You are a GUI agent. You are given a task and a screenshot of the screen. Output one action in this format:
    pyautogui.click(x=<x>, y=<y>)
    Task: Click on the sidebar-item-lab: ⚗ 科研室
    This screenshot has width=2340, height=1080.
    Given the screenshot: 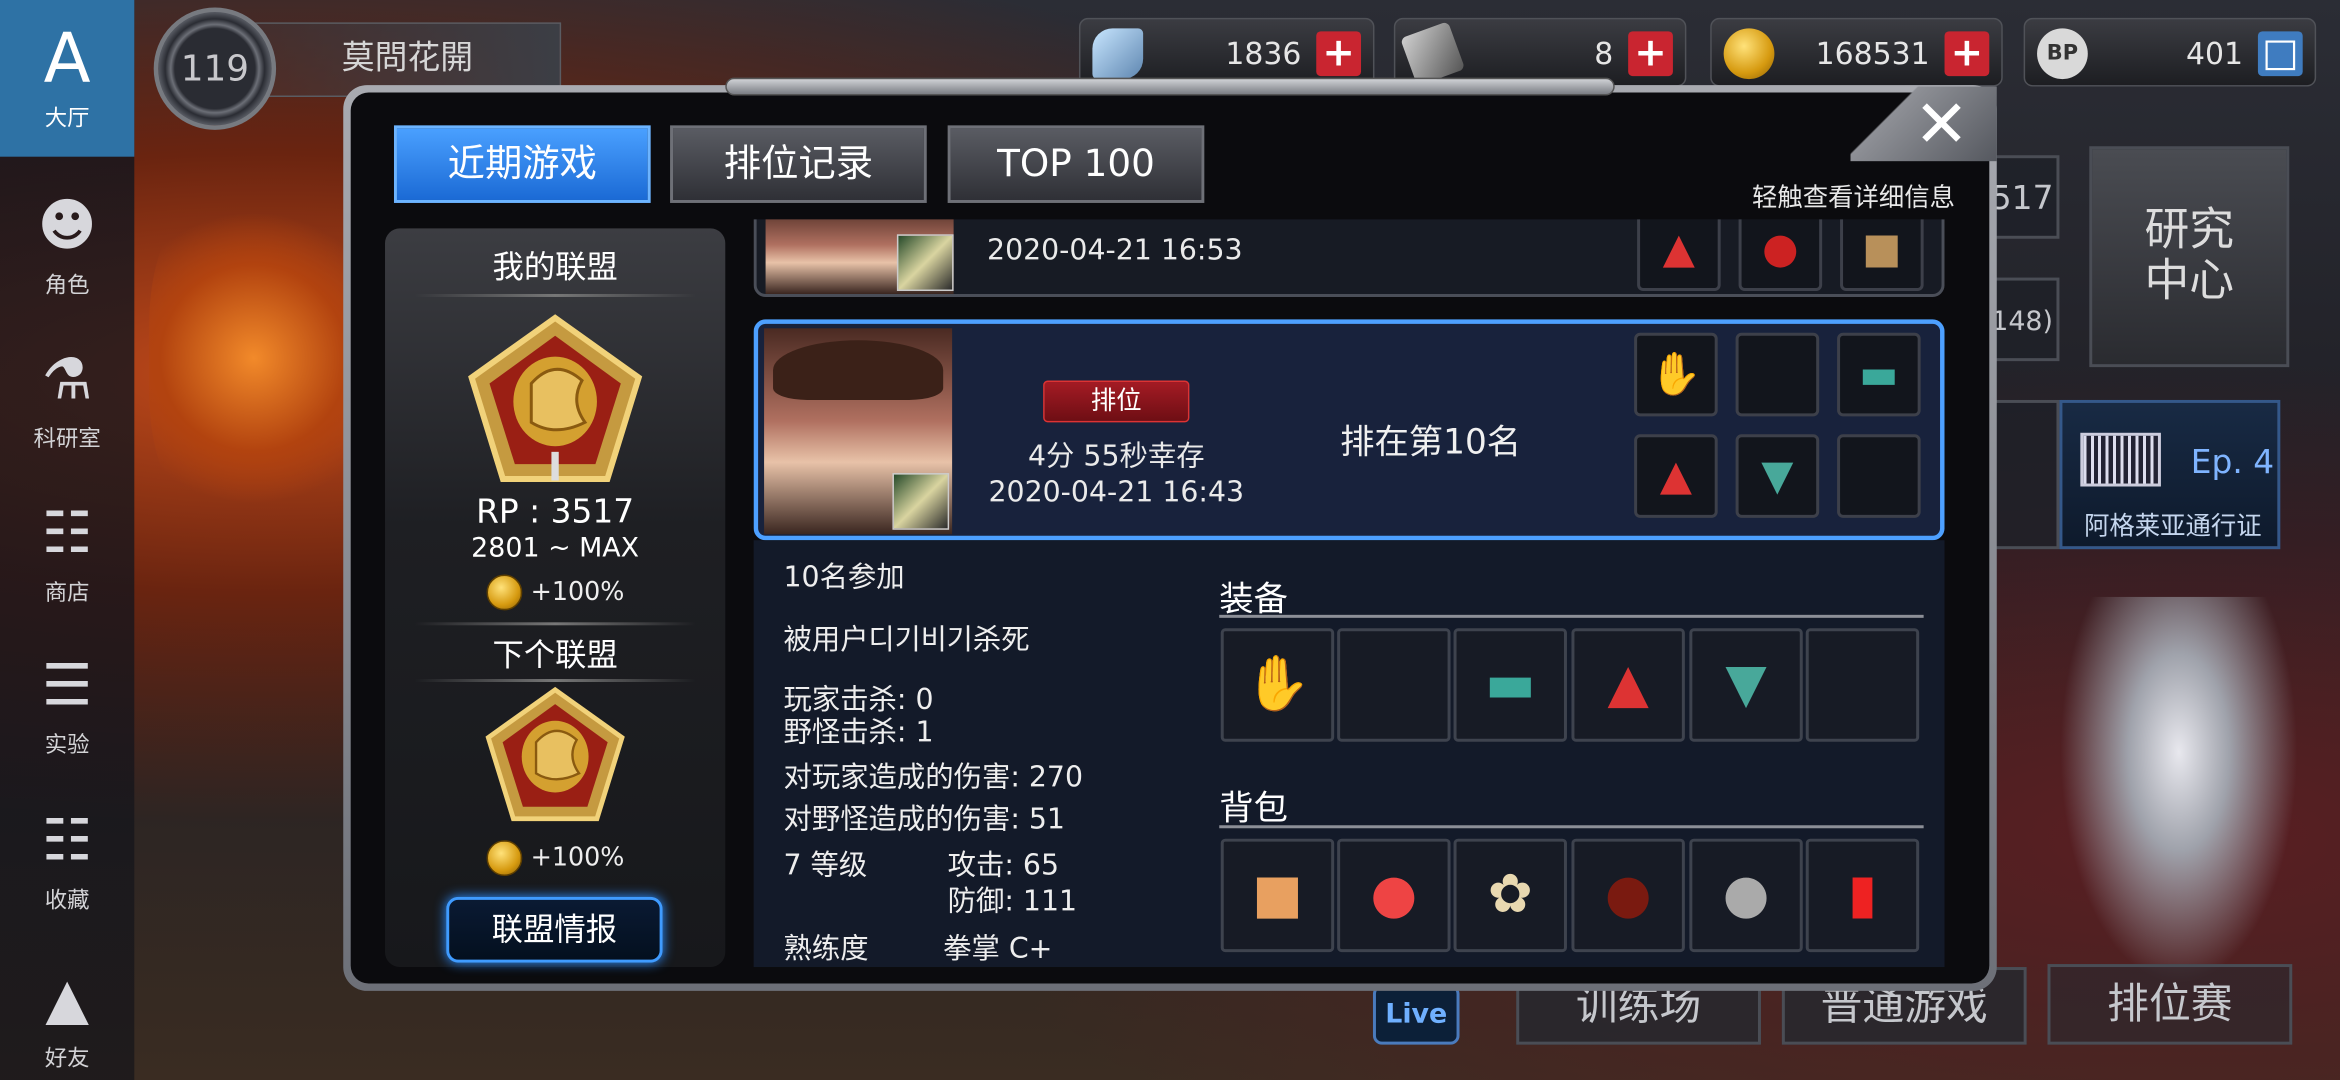 What is the action you would take?
    pyautogui.click(x=67, y=395)
    